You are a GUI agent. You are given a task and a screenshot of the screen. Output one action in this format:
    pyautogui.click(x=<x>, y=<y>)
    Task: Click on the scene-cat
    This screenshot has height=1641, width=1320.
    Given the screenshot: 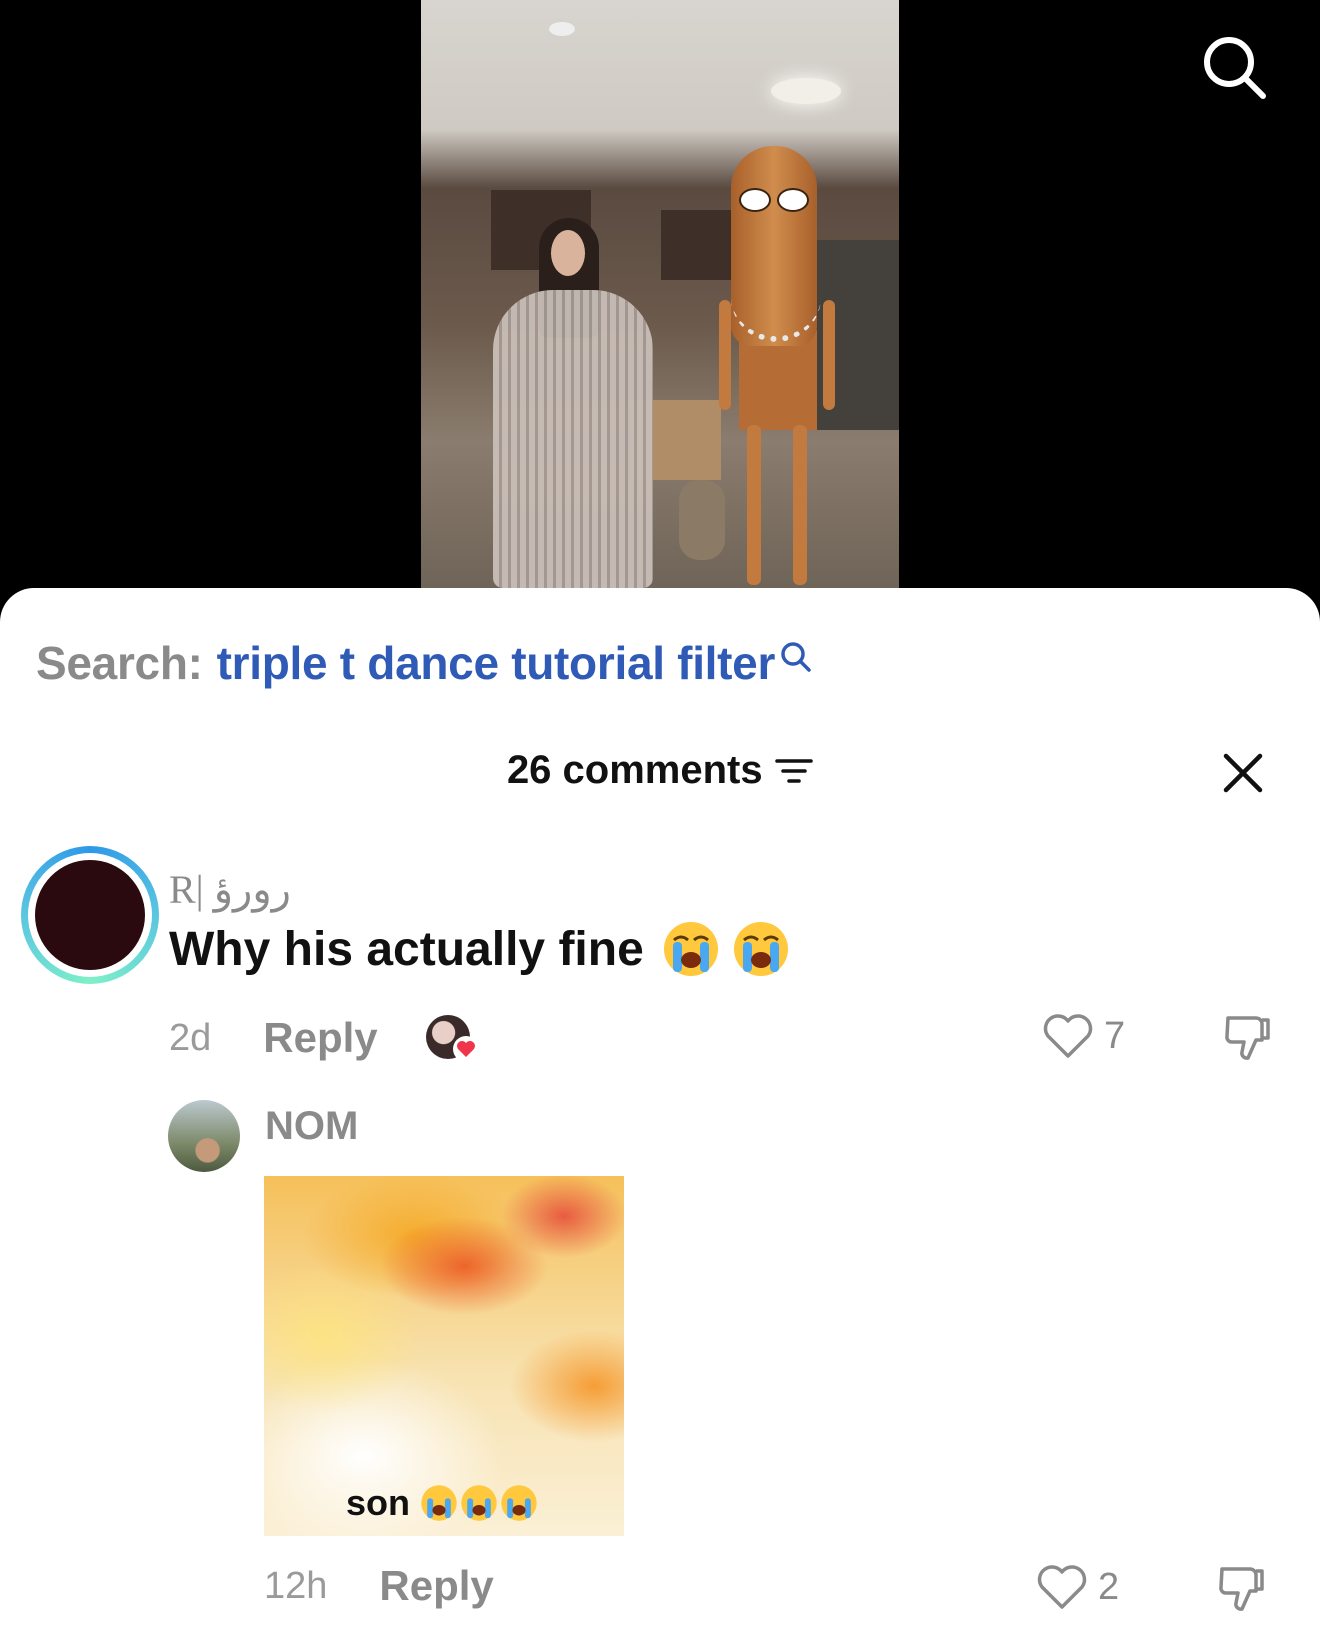 What is the action you would take?
    pyautogui.click(x=702, y=520)
    